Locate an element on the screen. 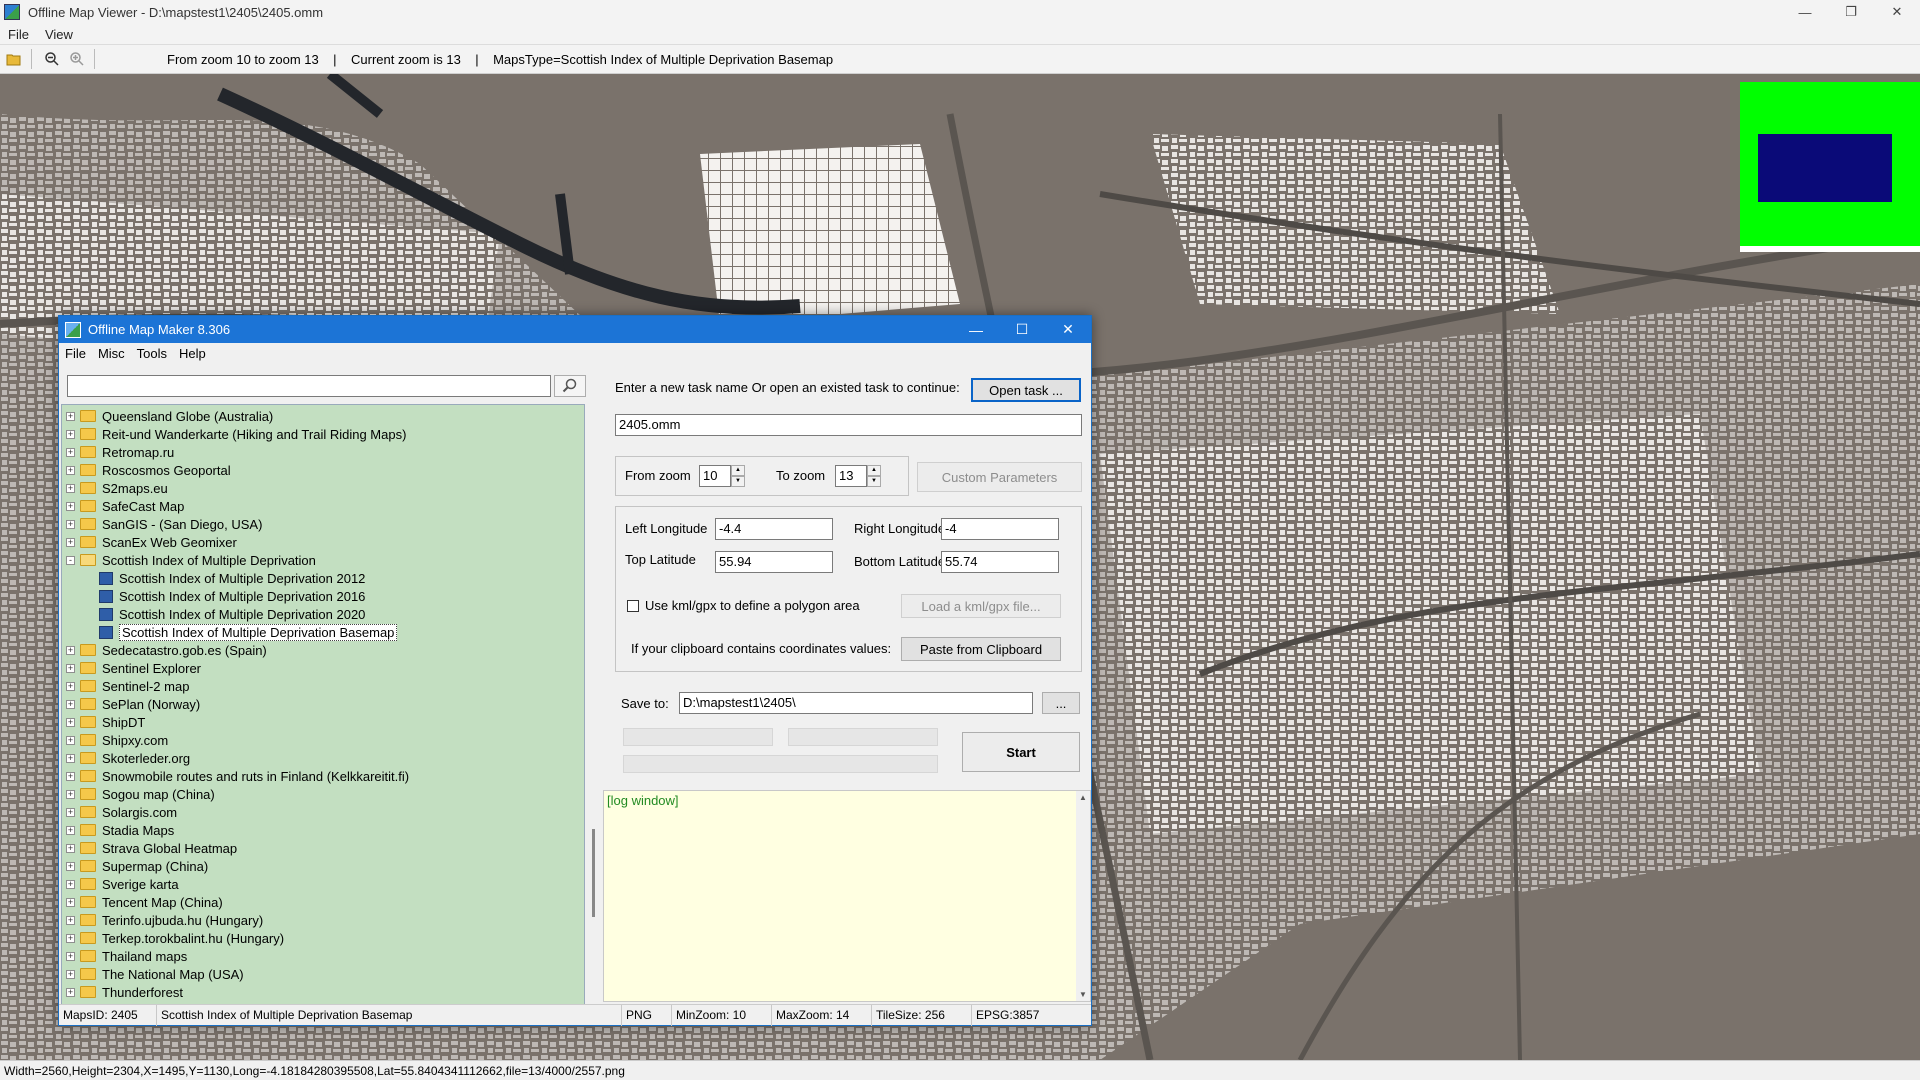 This screenshot has height=1080, width=1920. tree-folder-item: + Sentinel-2 map is located at coordinates (323, 686).